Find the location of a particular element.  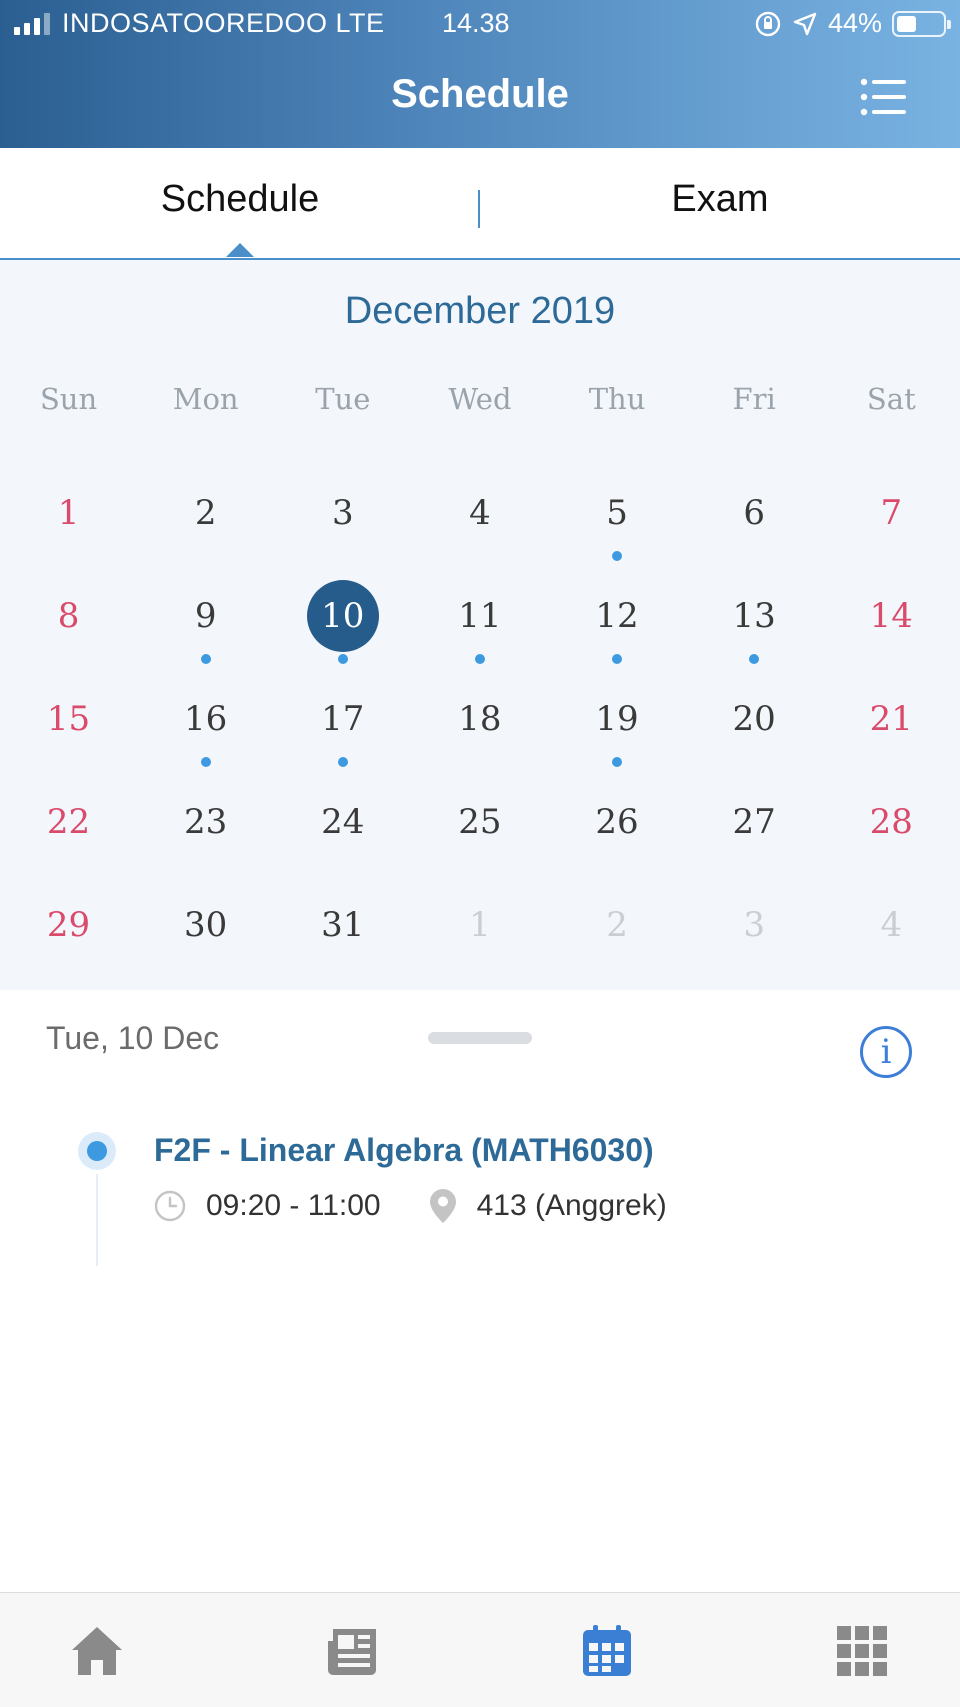

week-row: 15 16 17 18 19 20 21 is located at coordinates (480, 737).